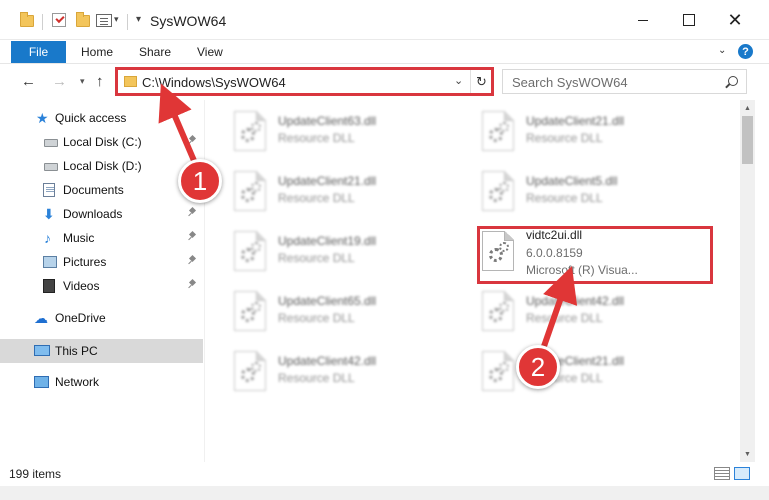  Describe the element at coordinates (41, 318) in the screenshot. I see `cloud-icon: ☁` at that location.